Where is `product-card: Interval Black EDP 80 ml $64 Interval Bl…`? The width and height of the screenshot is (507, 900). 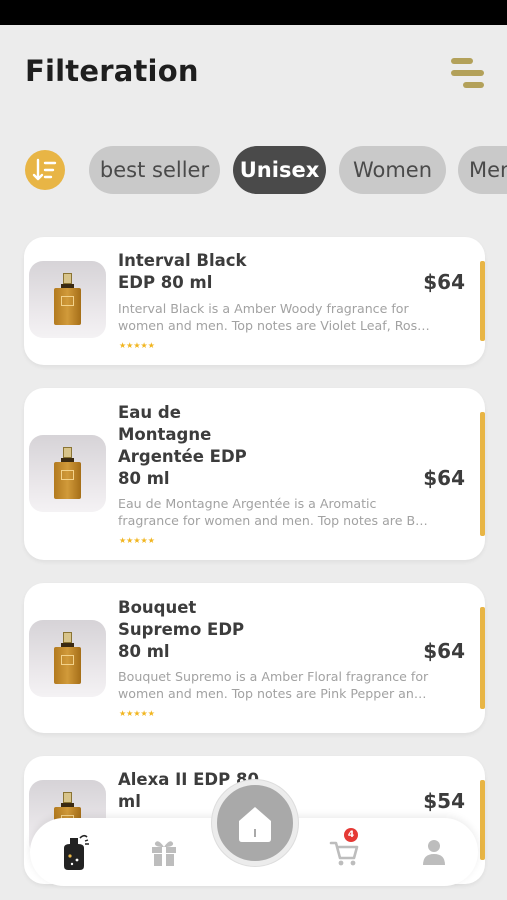
product-card: Interval Black EDP 80 ml $64 Interval Bl… is located at coordinates (254, 301).